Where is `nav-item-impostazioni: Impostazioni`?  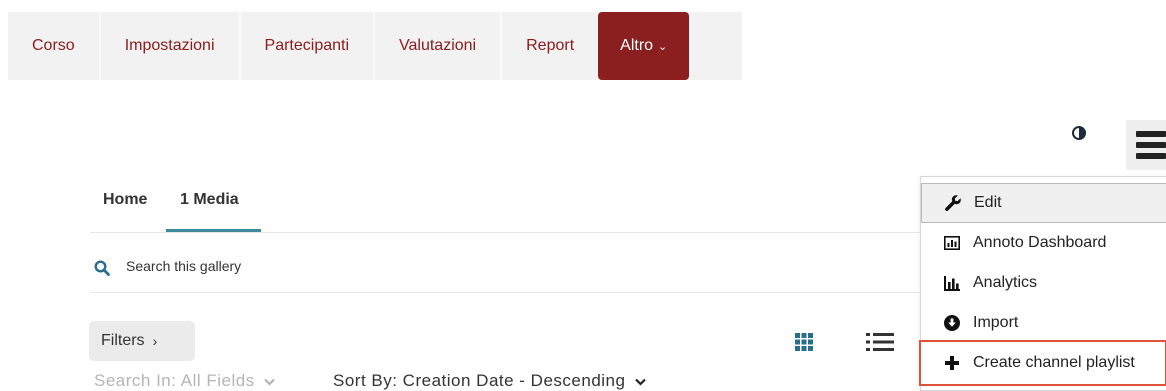 nav-item-impostazioni: Impostazioni is located at coordinates (171, 46).